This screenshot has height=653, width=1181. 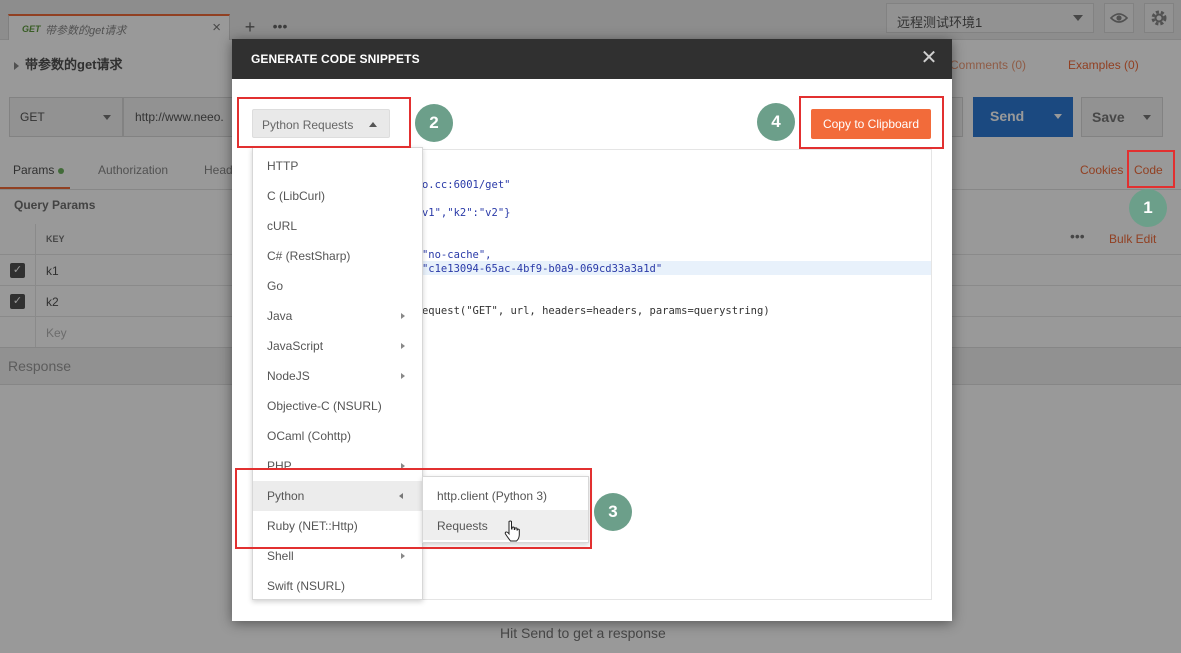 I want to click on annotation-box-code-link, so click(x=1151, y=169).